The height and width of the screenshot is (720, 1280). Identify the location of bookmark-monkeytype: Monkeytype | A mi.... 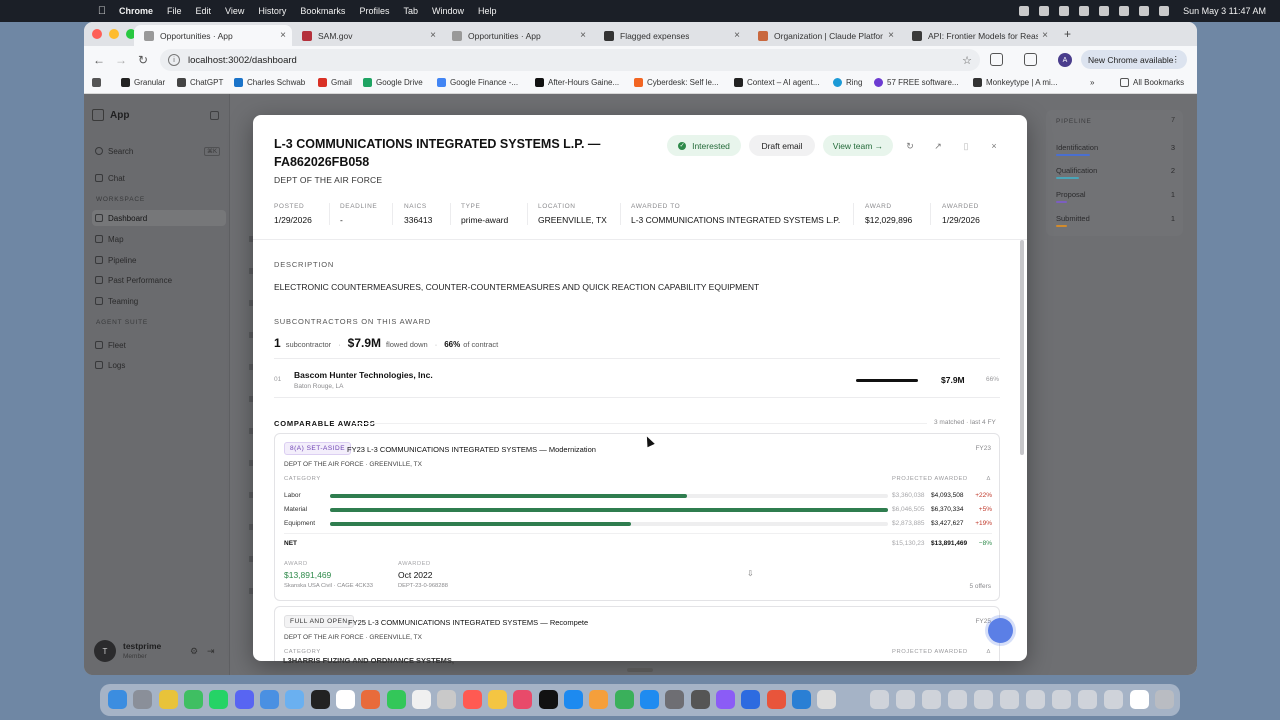
(1015, 82).